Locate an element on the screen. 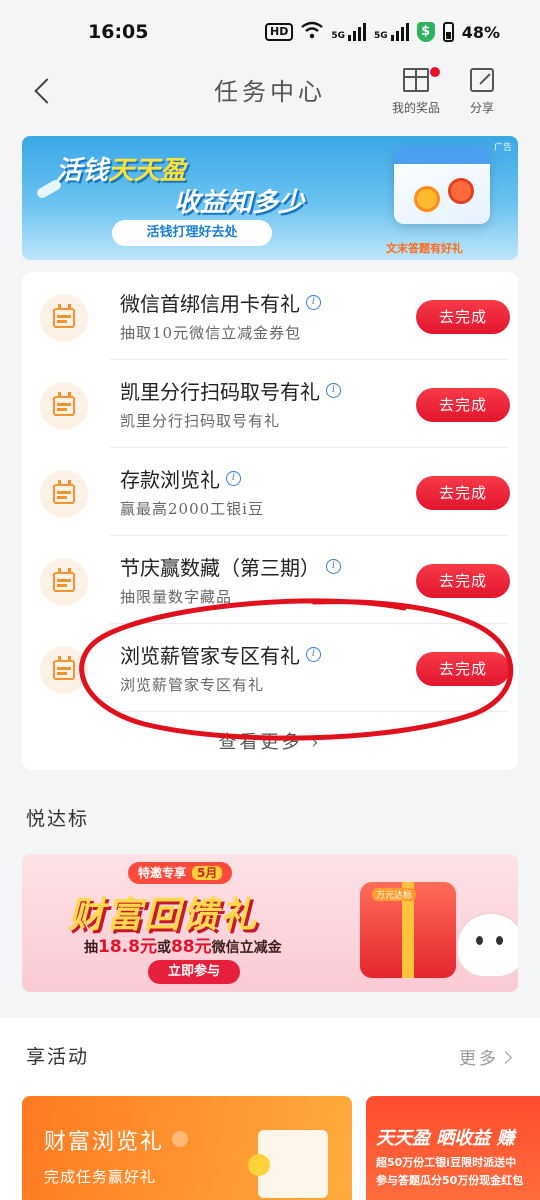 This screenshot has width=540, height=1200. status-time: 16:05 is located at coordinates (118, 32).